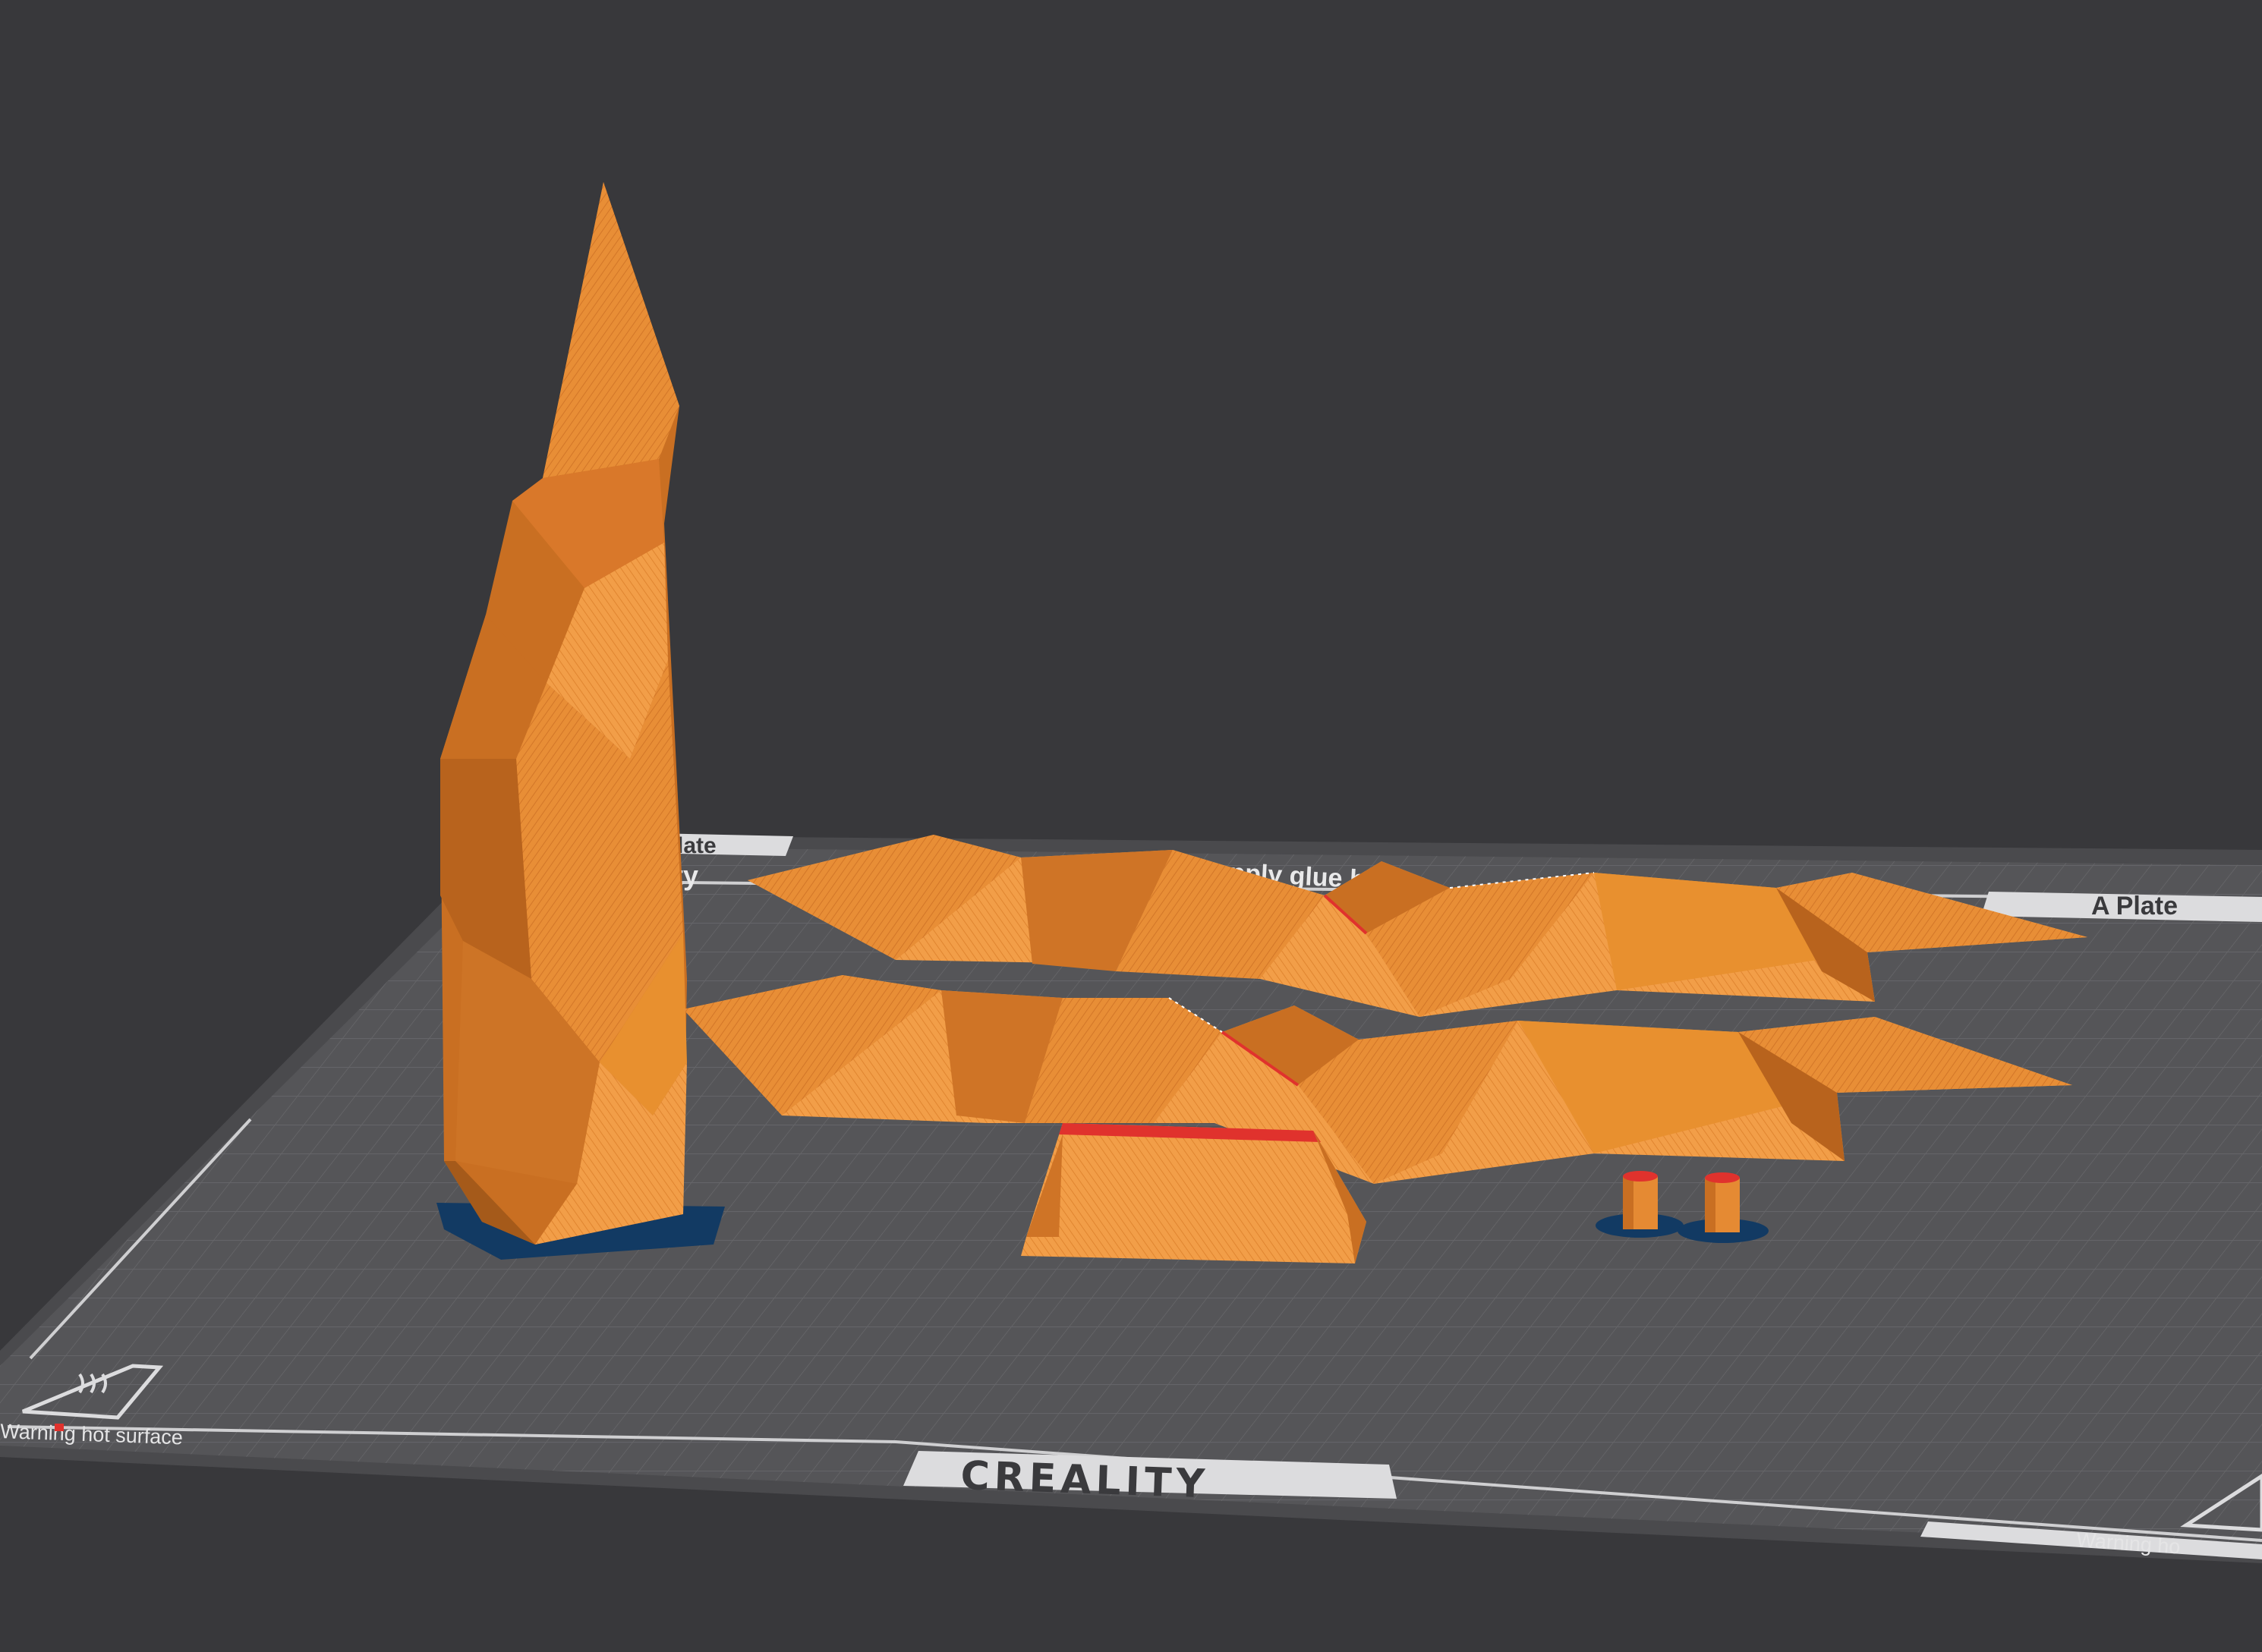 Image resolution: width=2262 pixels, height=1652 pixels. I want to click on block-model, so click(1194, 1193).